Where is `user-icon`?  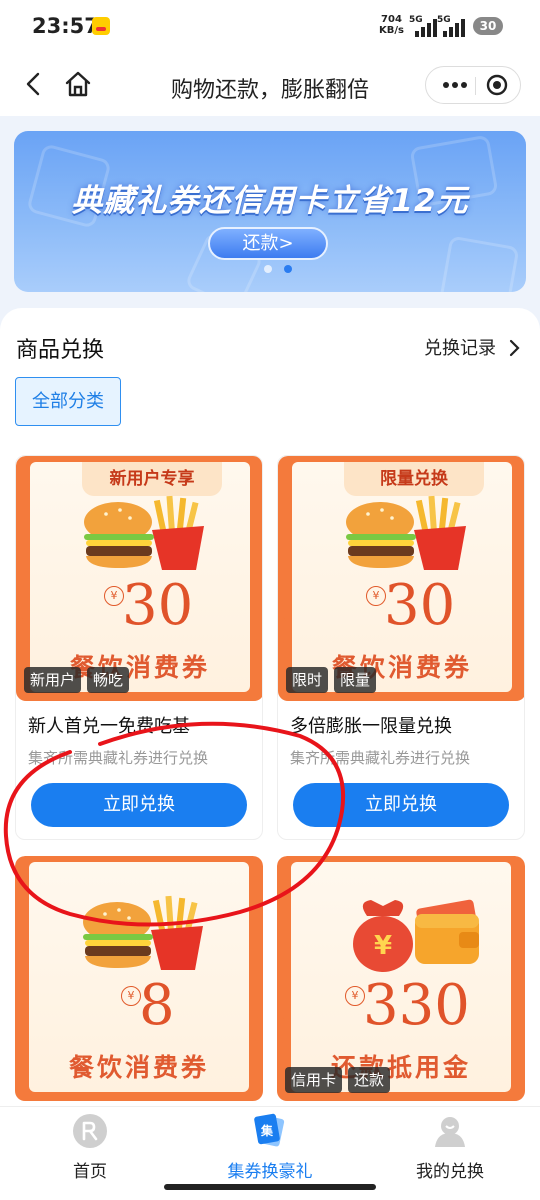 user-icon is located at coordinates (450, 1132).